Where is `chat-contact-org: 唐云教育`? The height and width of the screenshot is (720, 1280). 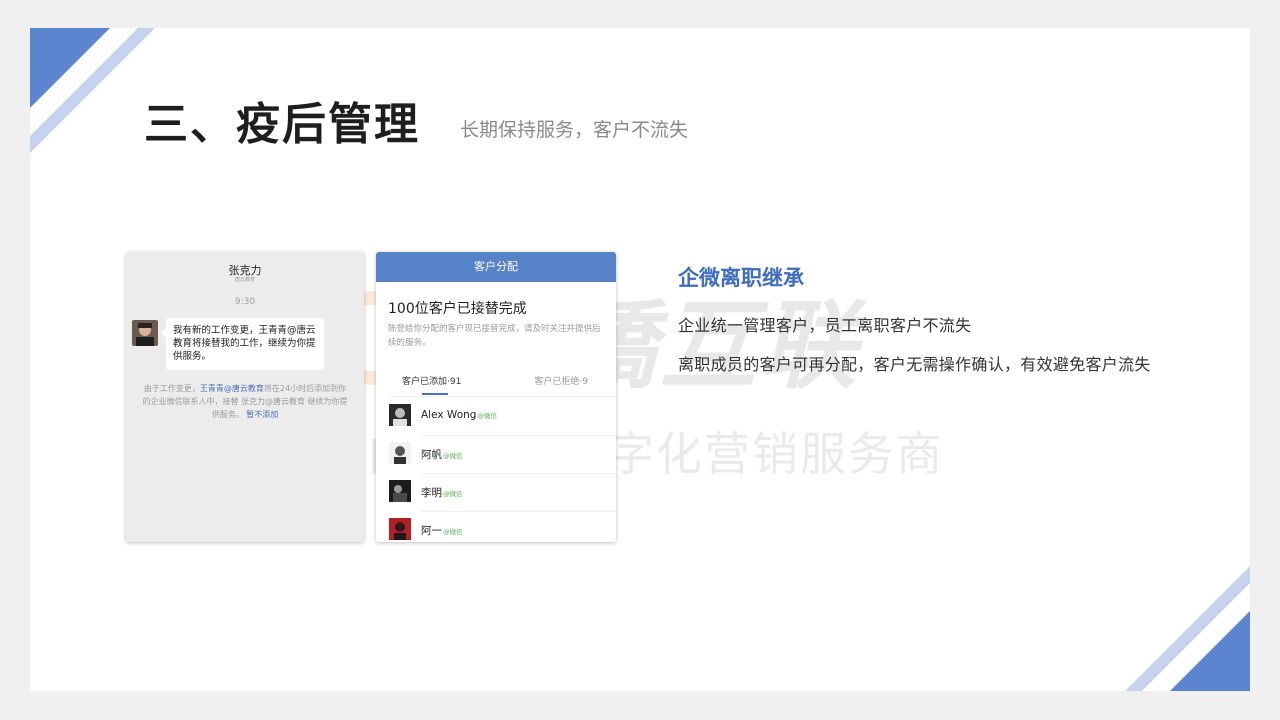
chat-contact-org: 唐云教育 is located at coordinates (244, 280).